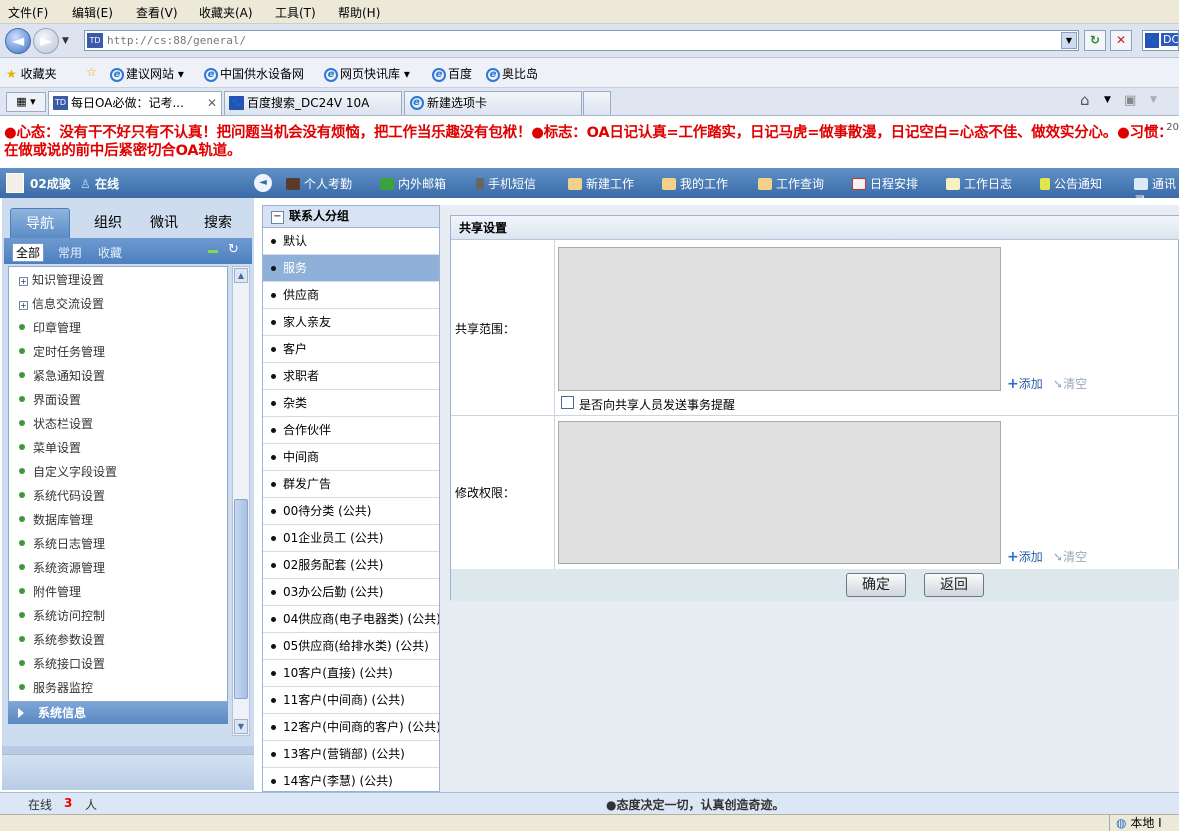  Describe the element at coordinates (226, 12) in the screenshot. I see `menu-favorites: 收藏夹(A)` at that location.